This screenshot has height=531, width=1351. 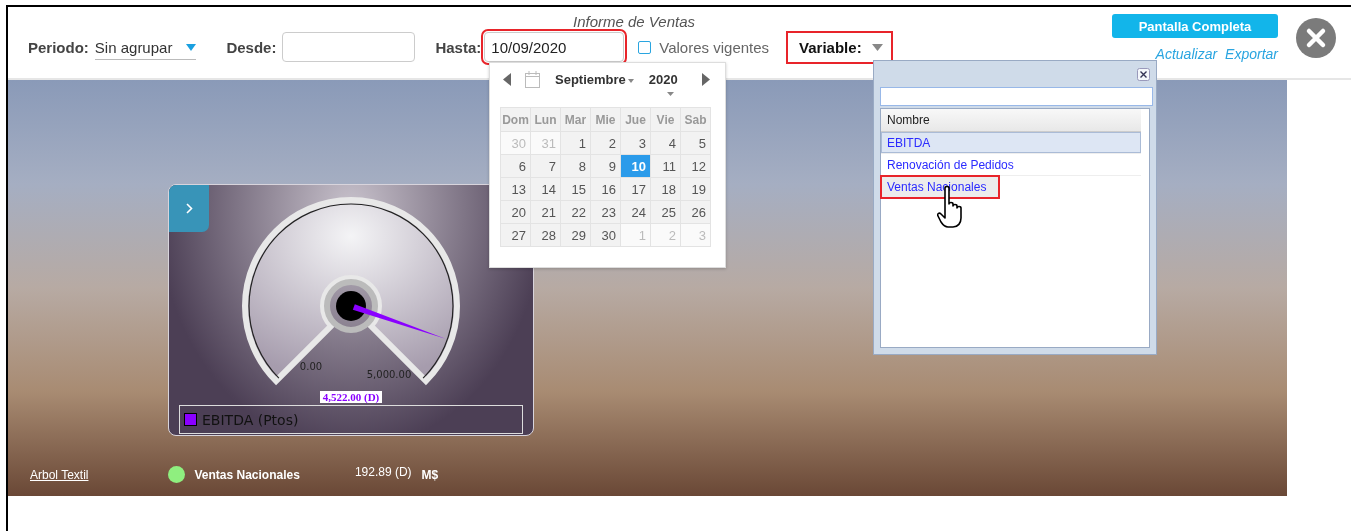 I want to click on gauge-max-label: 5,000.00, so click(x=389, y=374).